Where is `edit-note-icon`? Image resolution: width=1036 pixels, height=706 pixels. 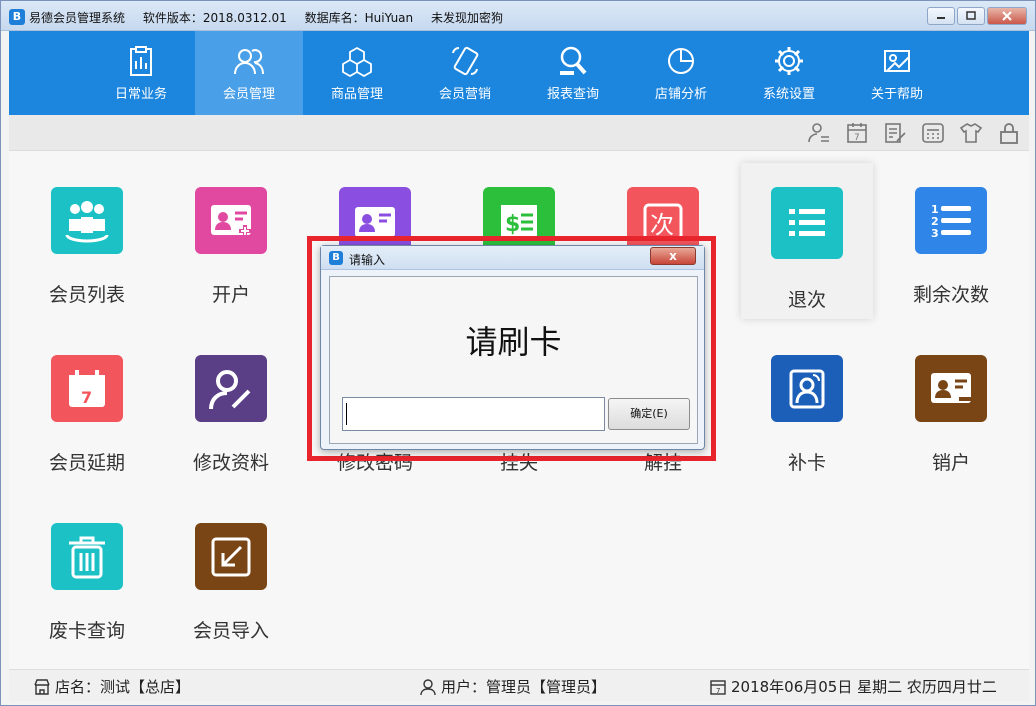
edit-note-icon is located at coordinates (895, 133).